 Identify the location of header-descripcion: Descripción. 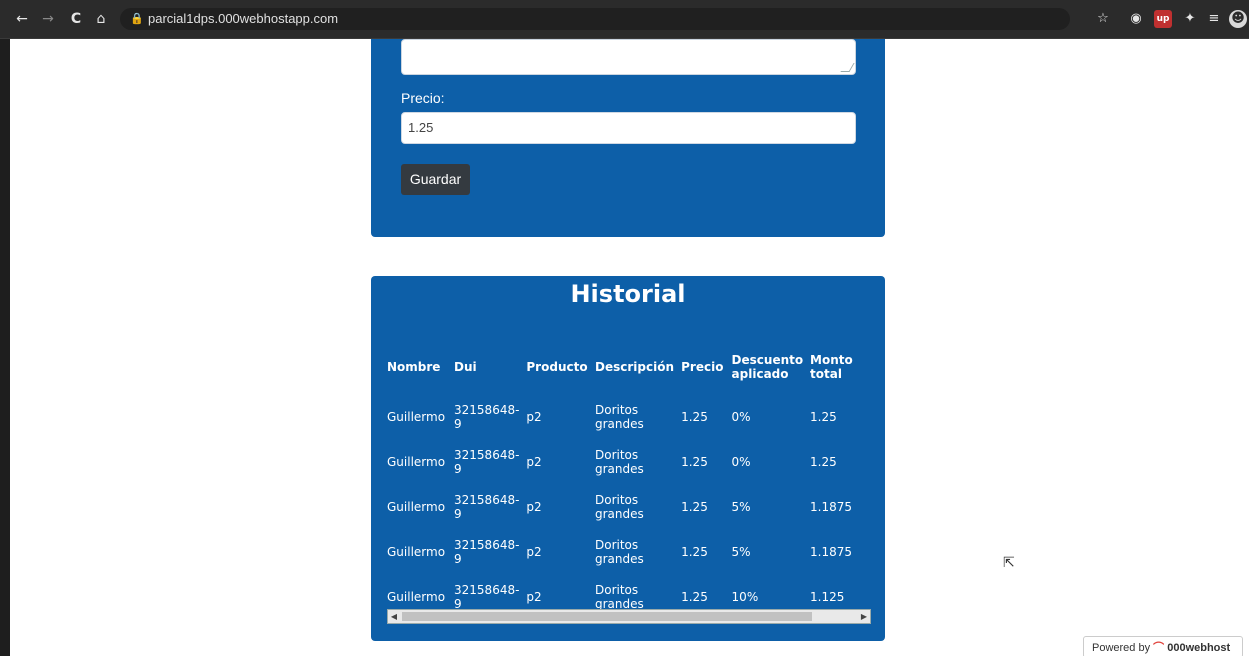
(634, 367).